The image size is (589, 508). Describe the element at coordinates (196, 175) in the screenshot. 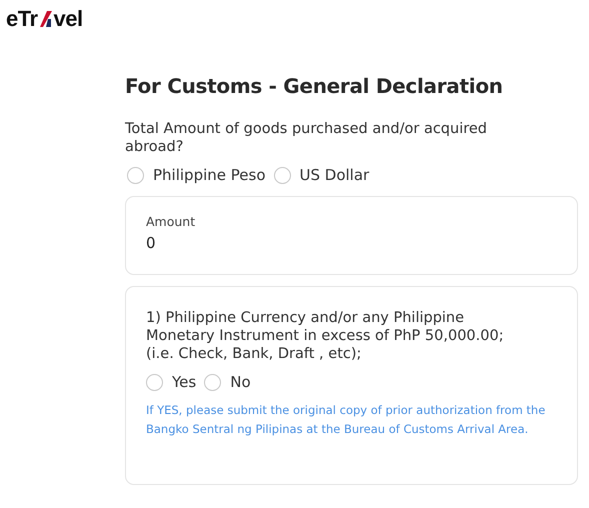

I see `radio-option: Philippine Peso` at that location.